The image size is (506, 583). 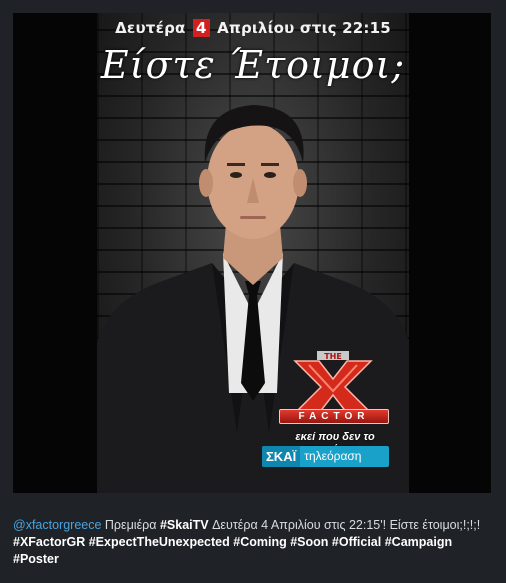 I want to click on xfactor-logo: THE FACTOR, so click(x=333, y=395).